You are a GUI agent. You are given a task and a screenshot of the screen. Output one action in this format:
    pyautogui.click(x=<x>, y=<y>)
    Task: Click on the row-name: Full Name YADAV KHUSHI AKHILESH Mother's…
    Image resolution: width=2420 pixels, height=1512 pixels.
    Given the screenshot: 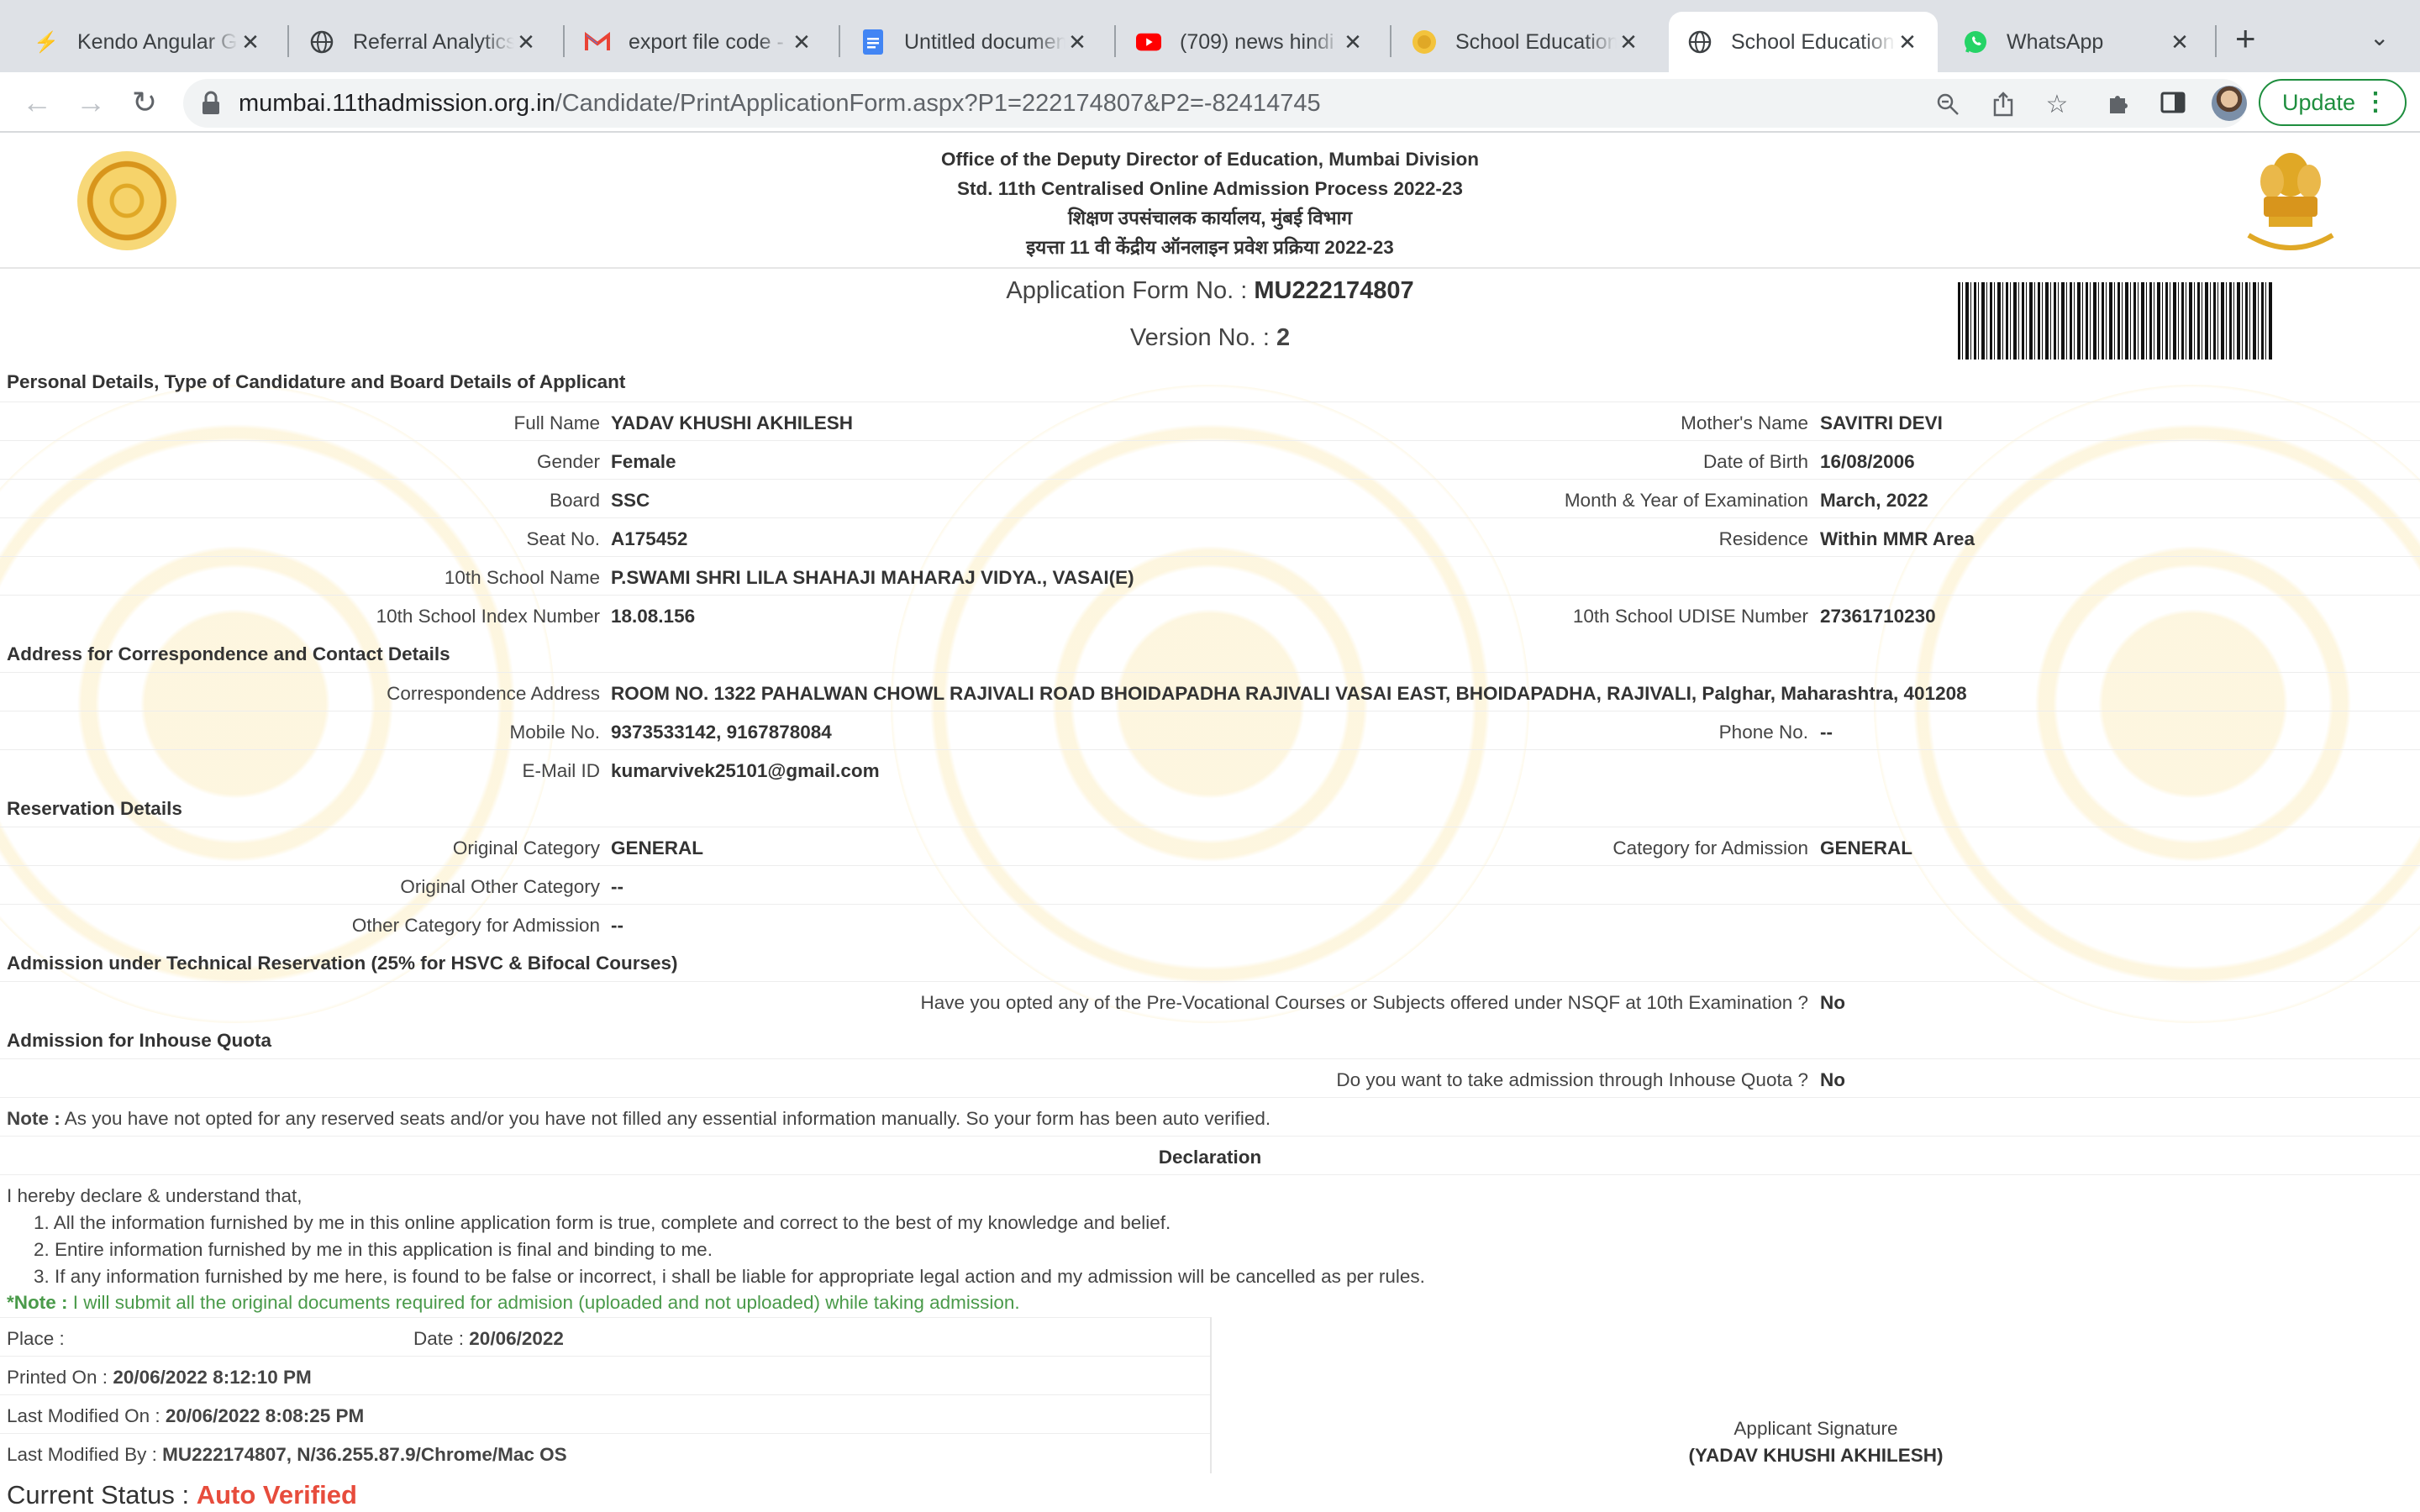 What is the action you would take?
    pyautogui.click(x=1210, y=421)
    